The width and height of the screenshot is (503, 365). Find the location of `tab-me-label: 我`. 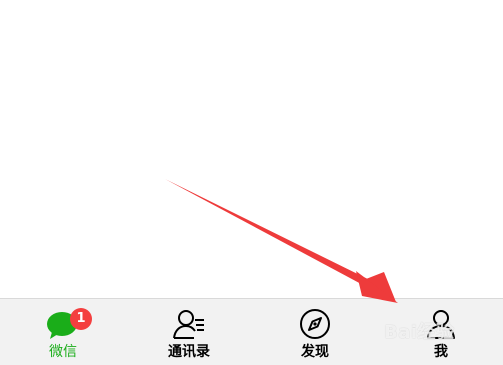

tab-me-label: 我 is located at coordinates (441, 352).